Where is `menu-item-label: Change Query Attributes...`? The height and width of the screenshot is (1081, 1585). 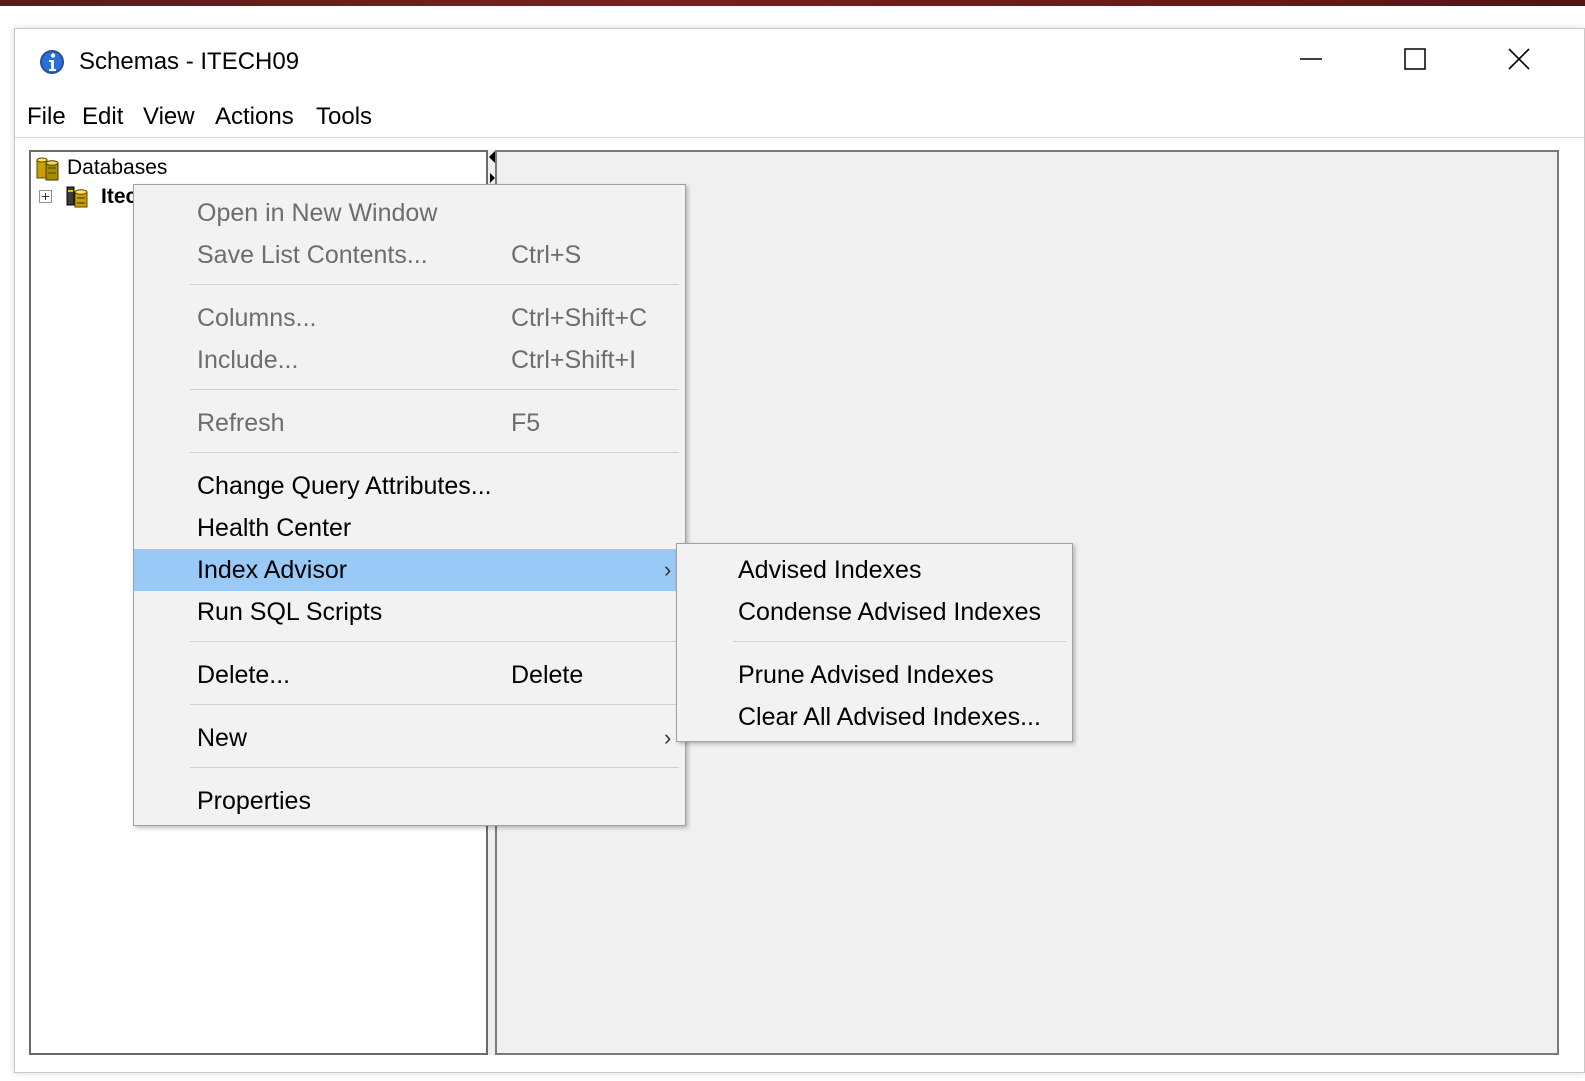
menu-item-label: Change Query Attributes... is located at coordinates (344, 486).